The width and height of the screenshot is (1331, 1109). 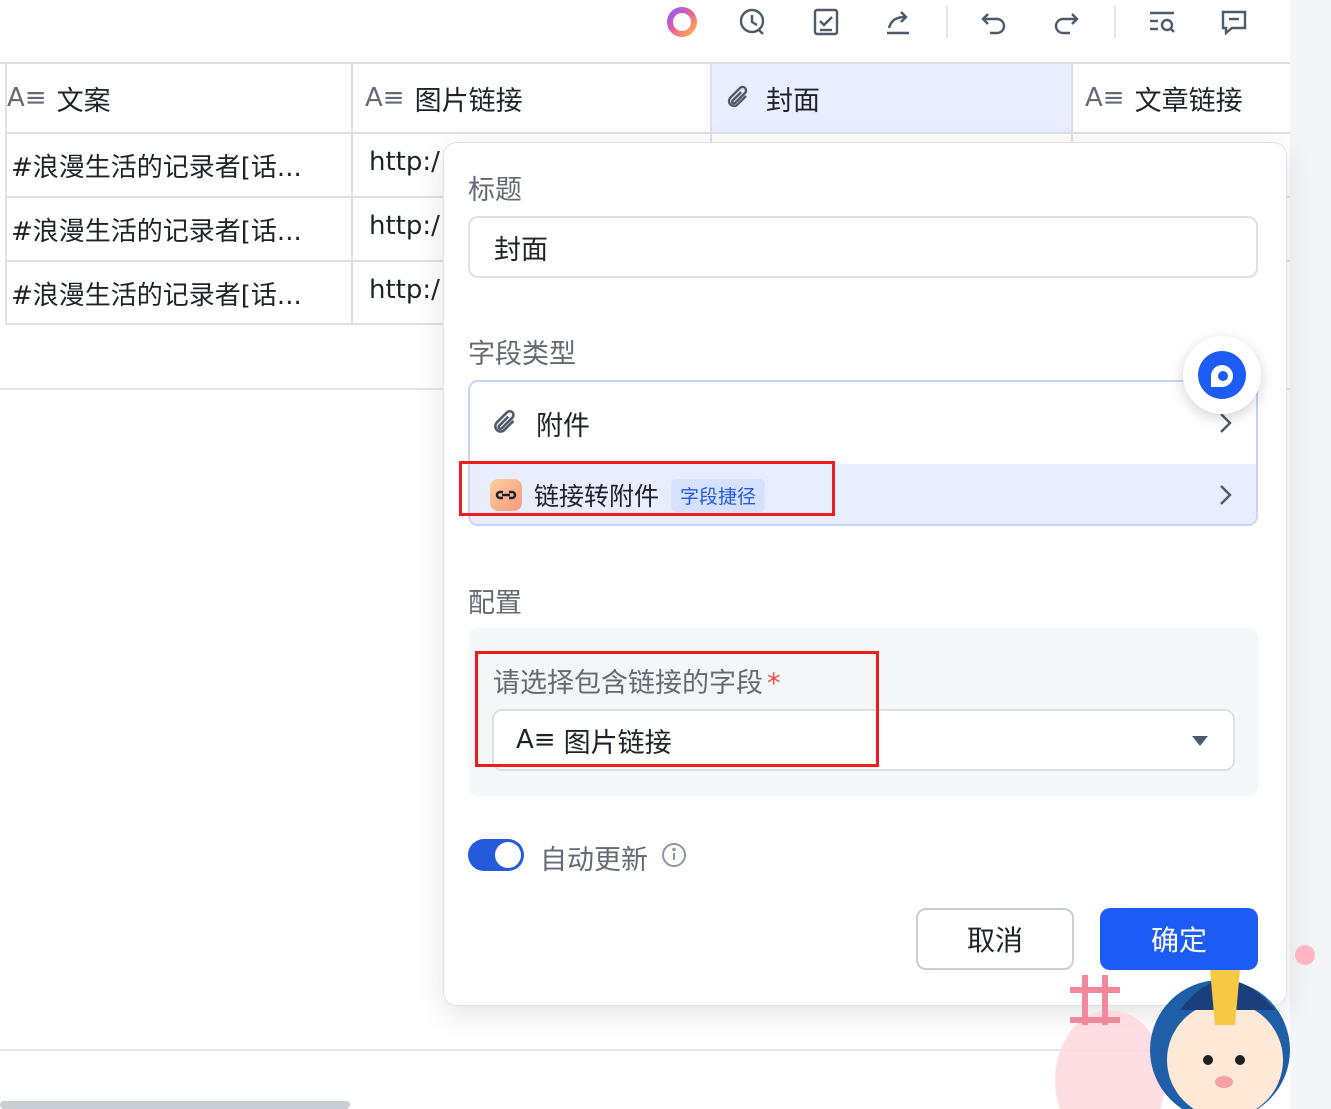 What do you see at coordinates (677, 709) in the screenshot?
I see `highlight-box-config` at bounding box center [677, 709].